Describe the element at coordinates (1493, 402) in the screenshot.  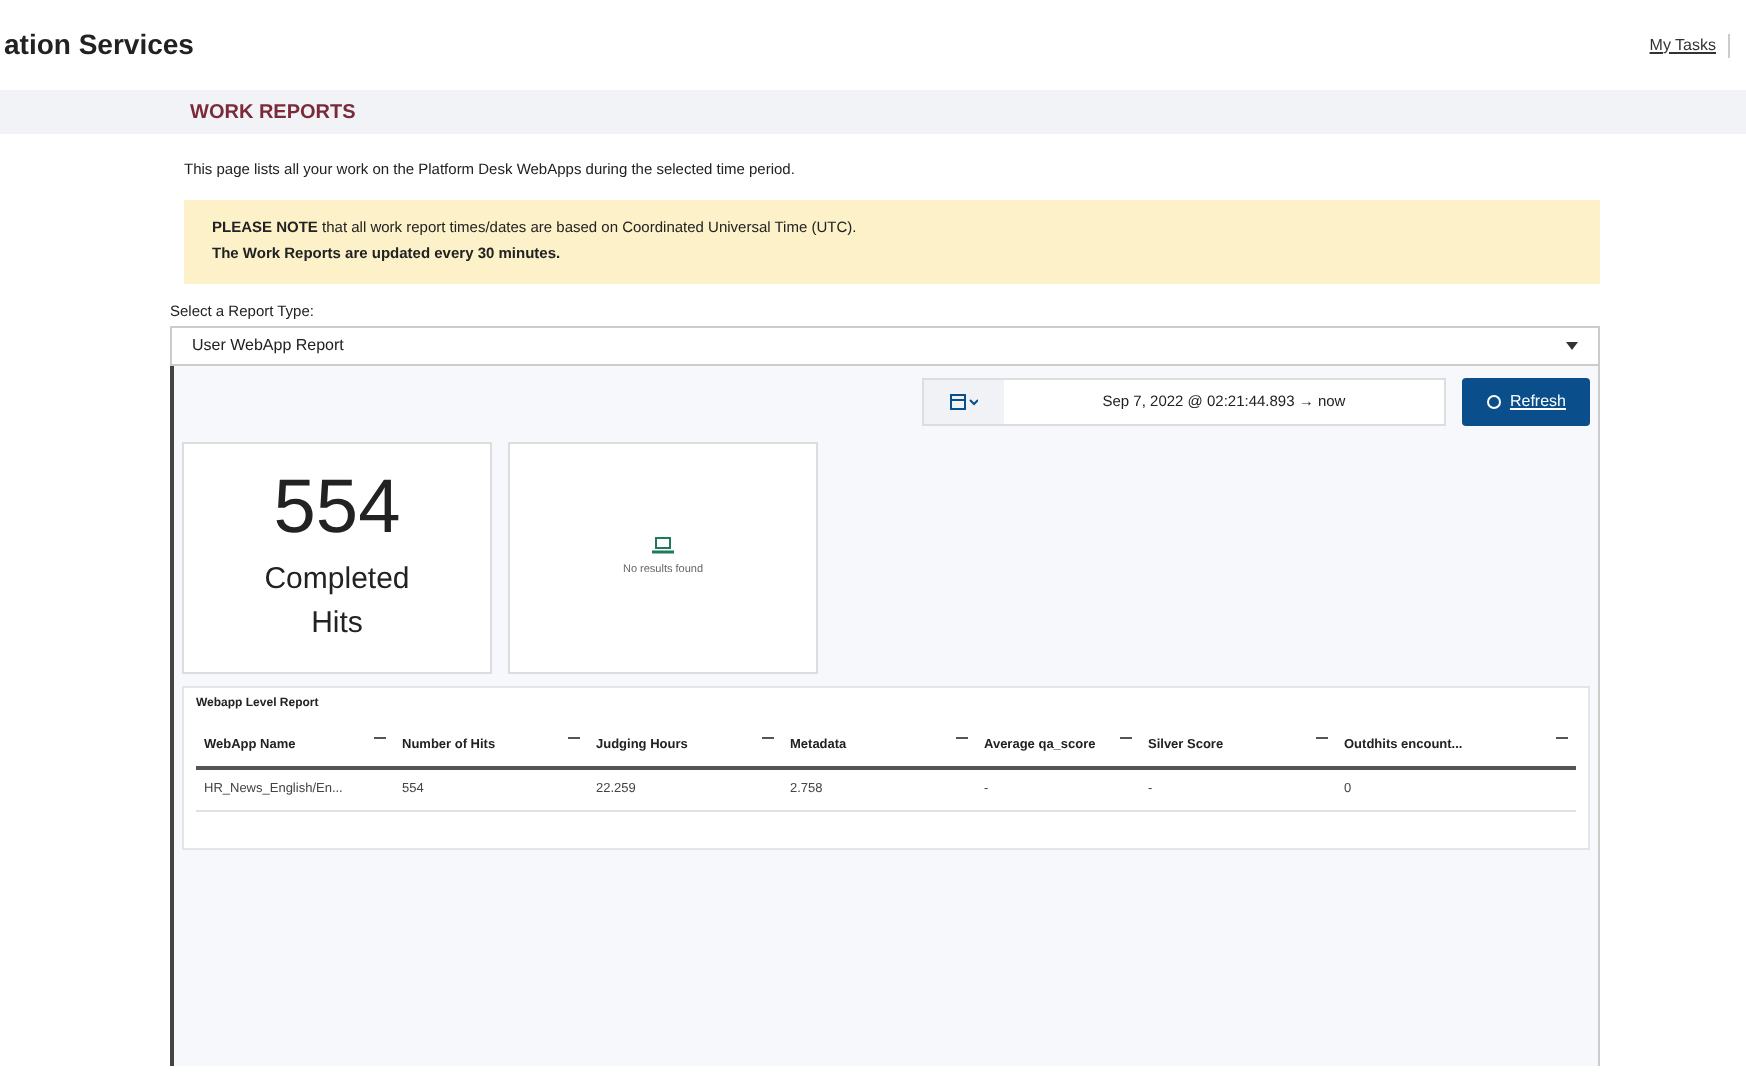
I see `refresh-icon` at that location.